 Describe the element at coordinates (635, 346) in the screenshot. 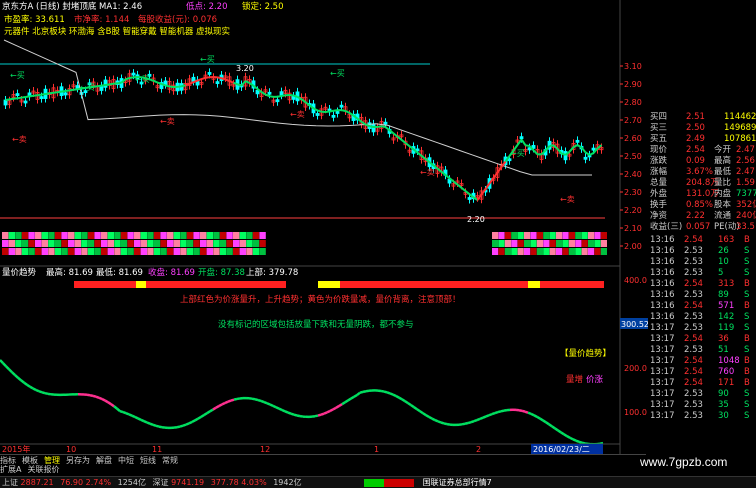

I see `indicator-axis: 400.0300.0200.0100.0` at that location.